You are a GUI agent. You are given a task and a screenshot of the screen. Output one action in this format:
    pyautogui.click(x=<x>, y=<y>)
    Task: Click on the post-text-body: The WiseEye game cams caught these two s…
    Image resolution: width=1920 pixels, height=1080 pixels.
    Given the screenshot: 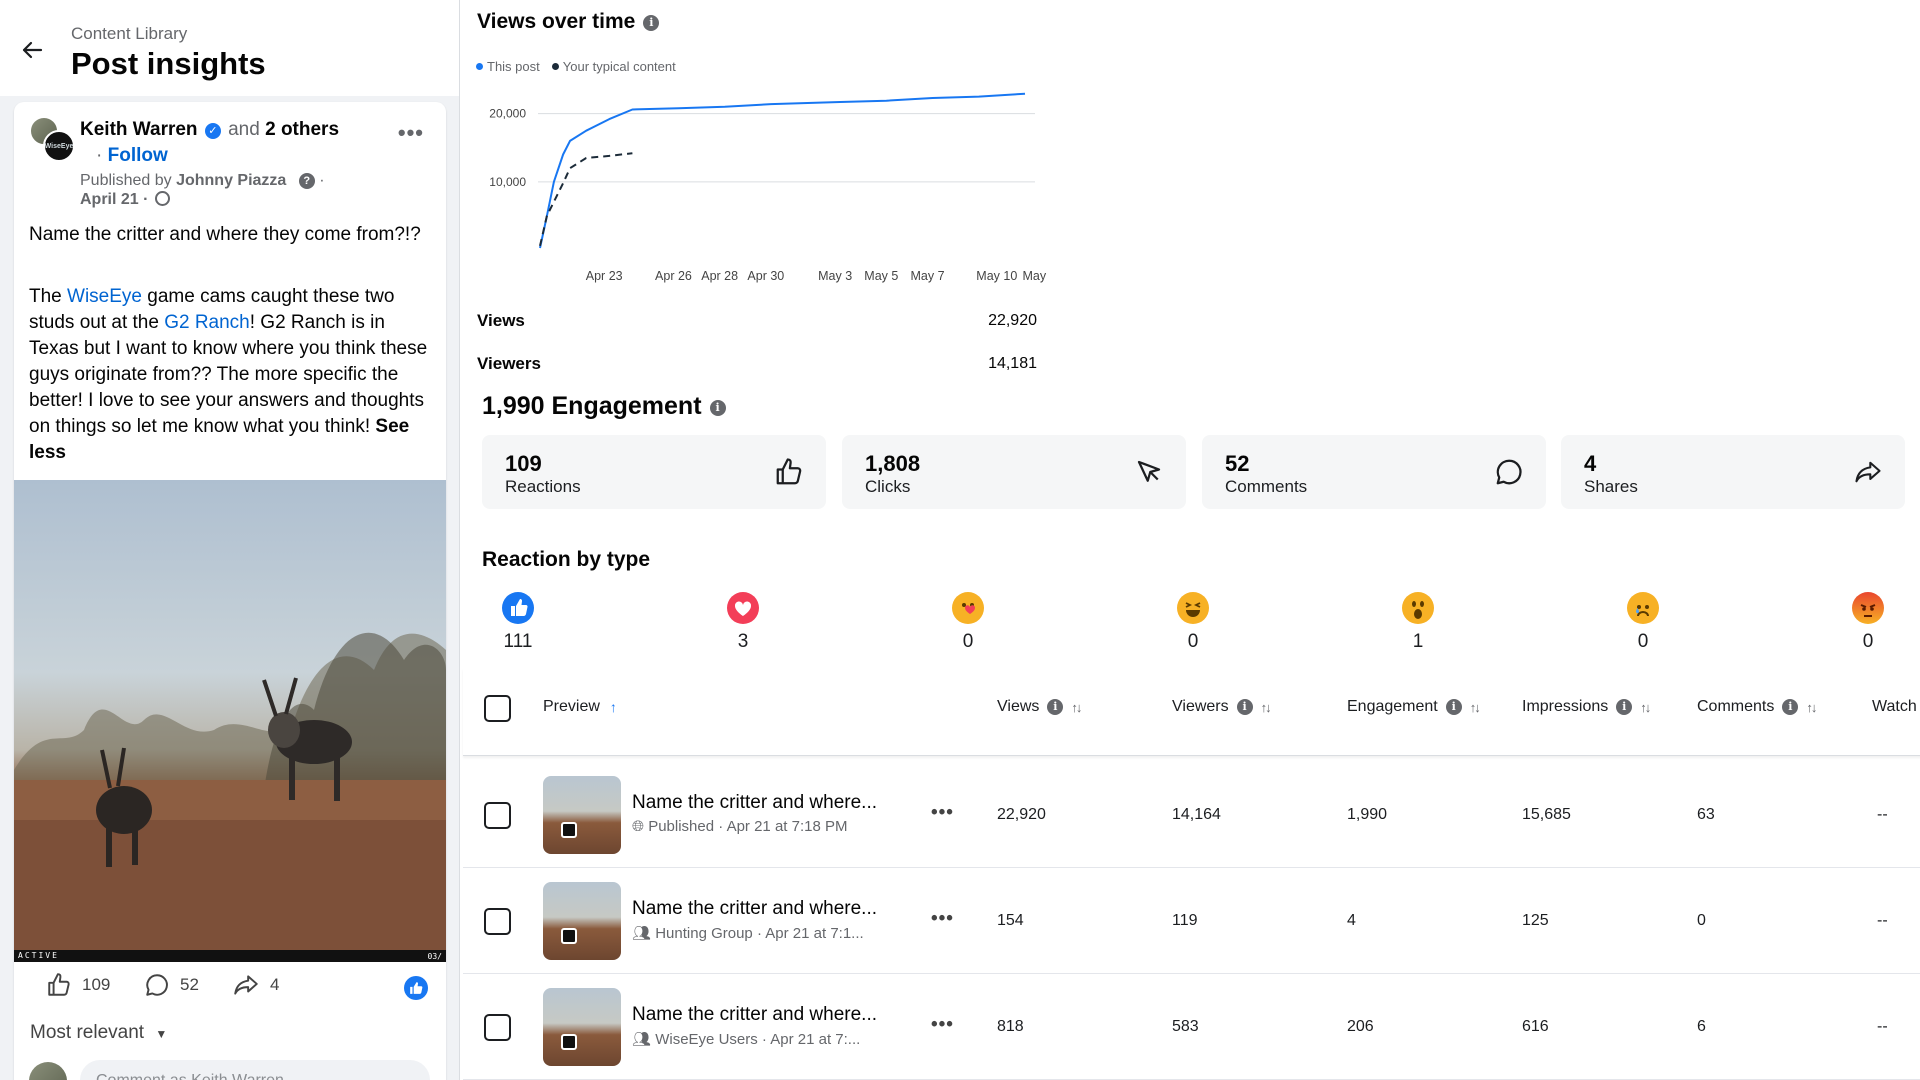 What is the action you would take?
    pyautogui.click(x=231, y=375)
    